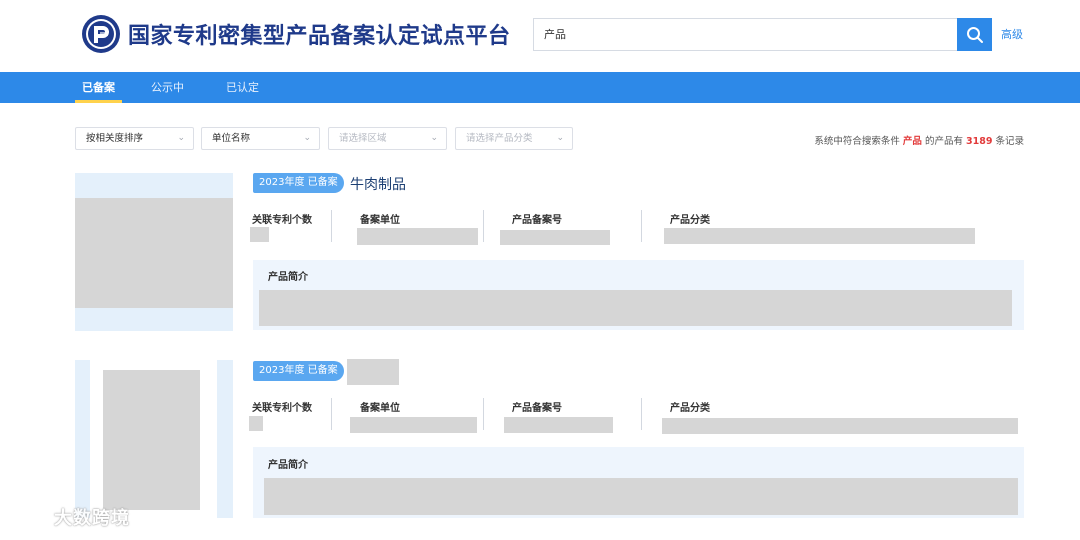 The image size is (1080, 540). Describe the element at coordinates (979, 141) in the screenshot. I see `result-count: 3189` at that location.